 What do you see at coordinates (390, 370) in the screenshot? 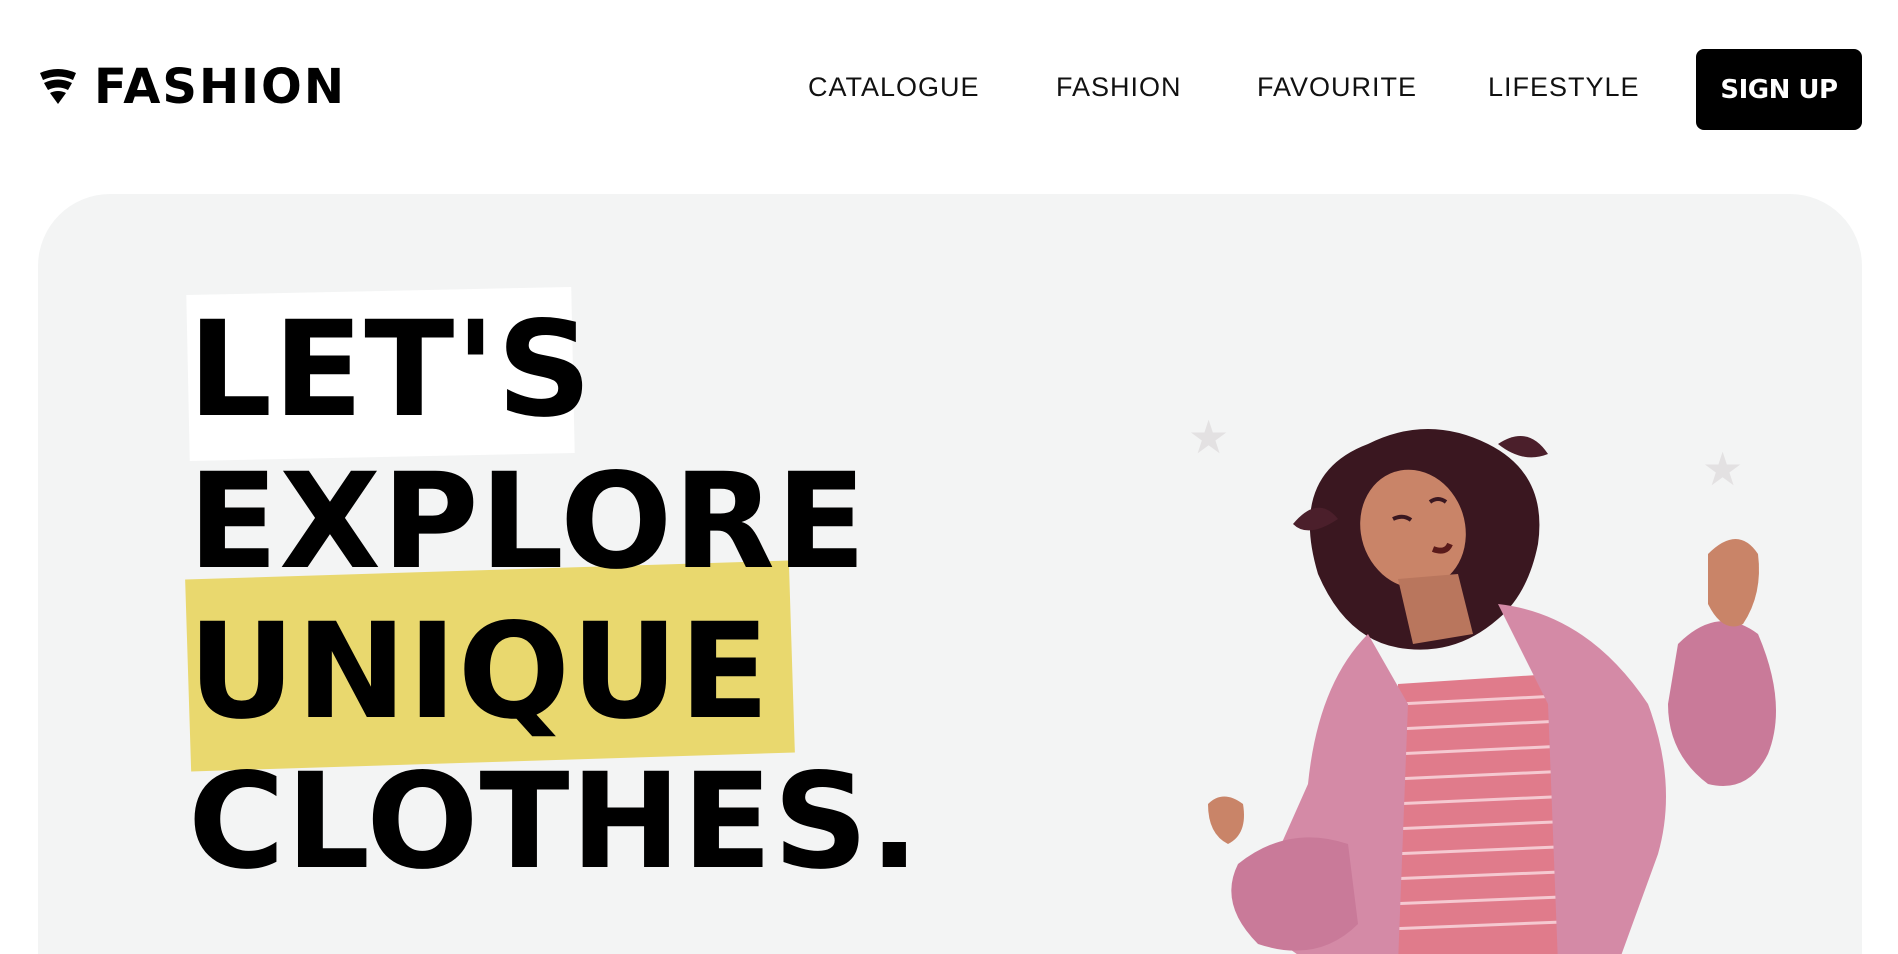
I see `headline-line-1: LET'S` at bounding box center [390, 370].